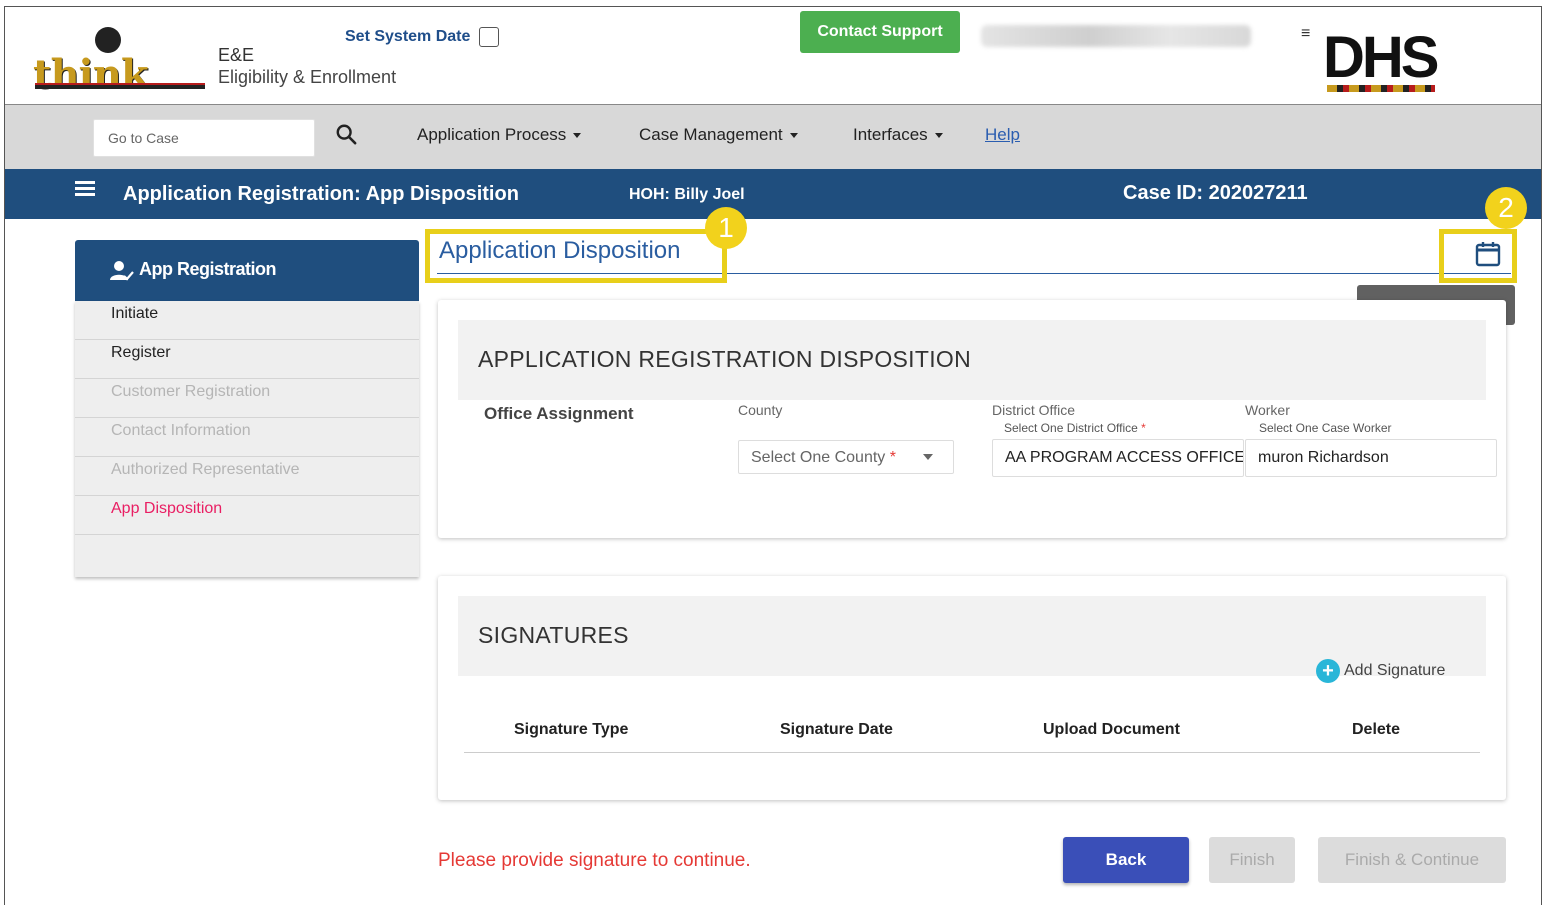 The image size is (1548, 905). What do you see at coordinates (108, 40) in the screenshot?
I see `logo-figure-icon` at bounding box center [108, 40].